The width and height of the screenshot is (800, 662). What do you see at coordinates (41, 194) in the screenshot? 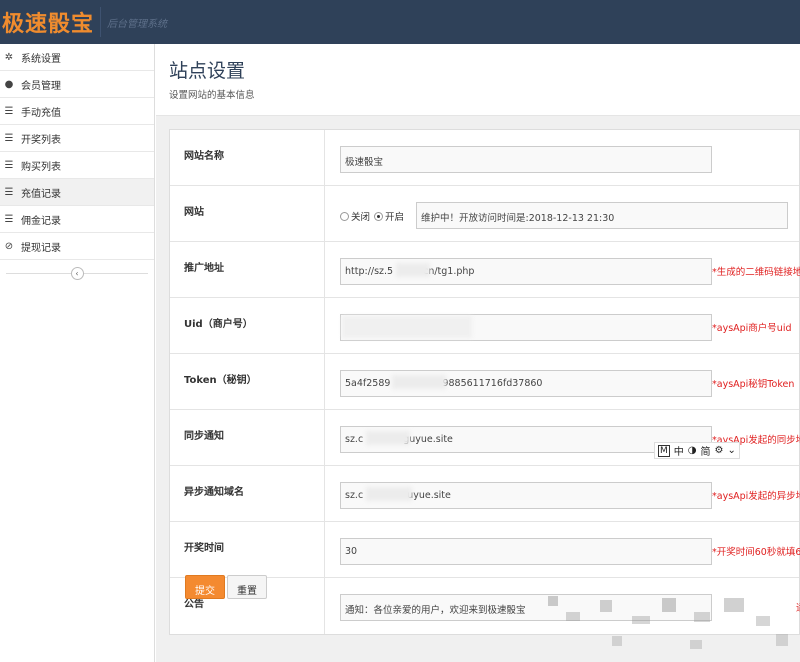
I see `sidebar-item-label: 充值记录` at bounding box center [41, 194].